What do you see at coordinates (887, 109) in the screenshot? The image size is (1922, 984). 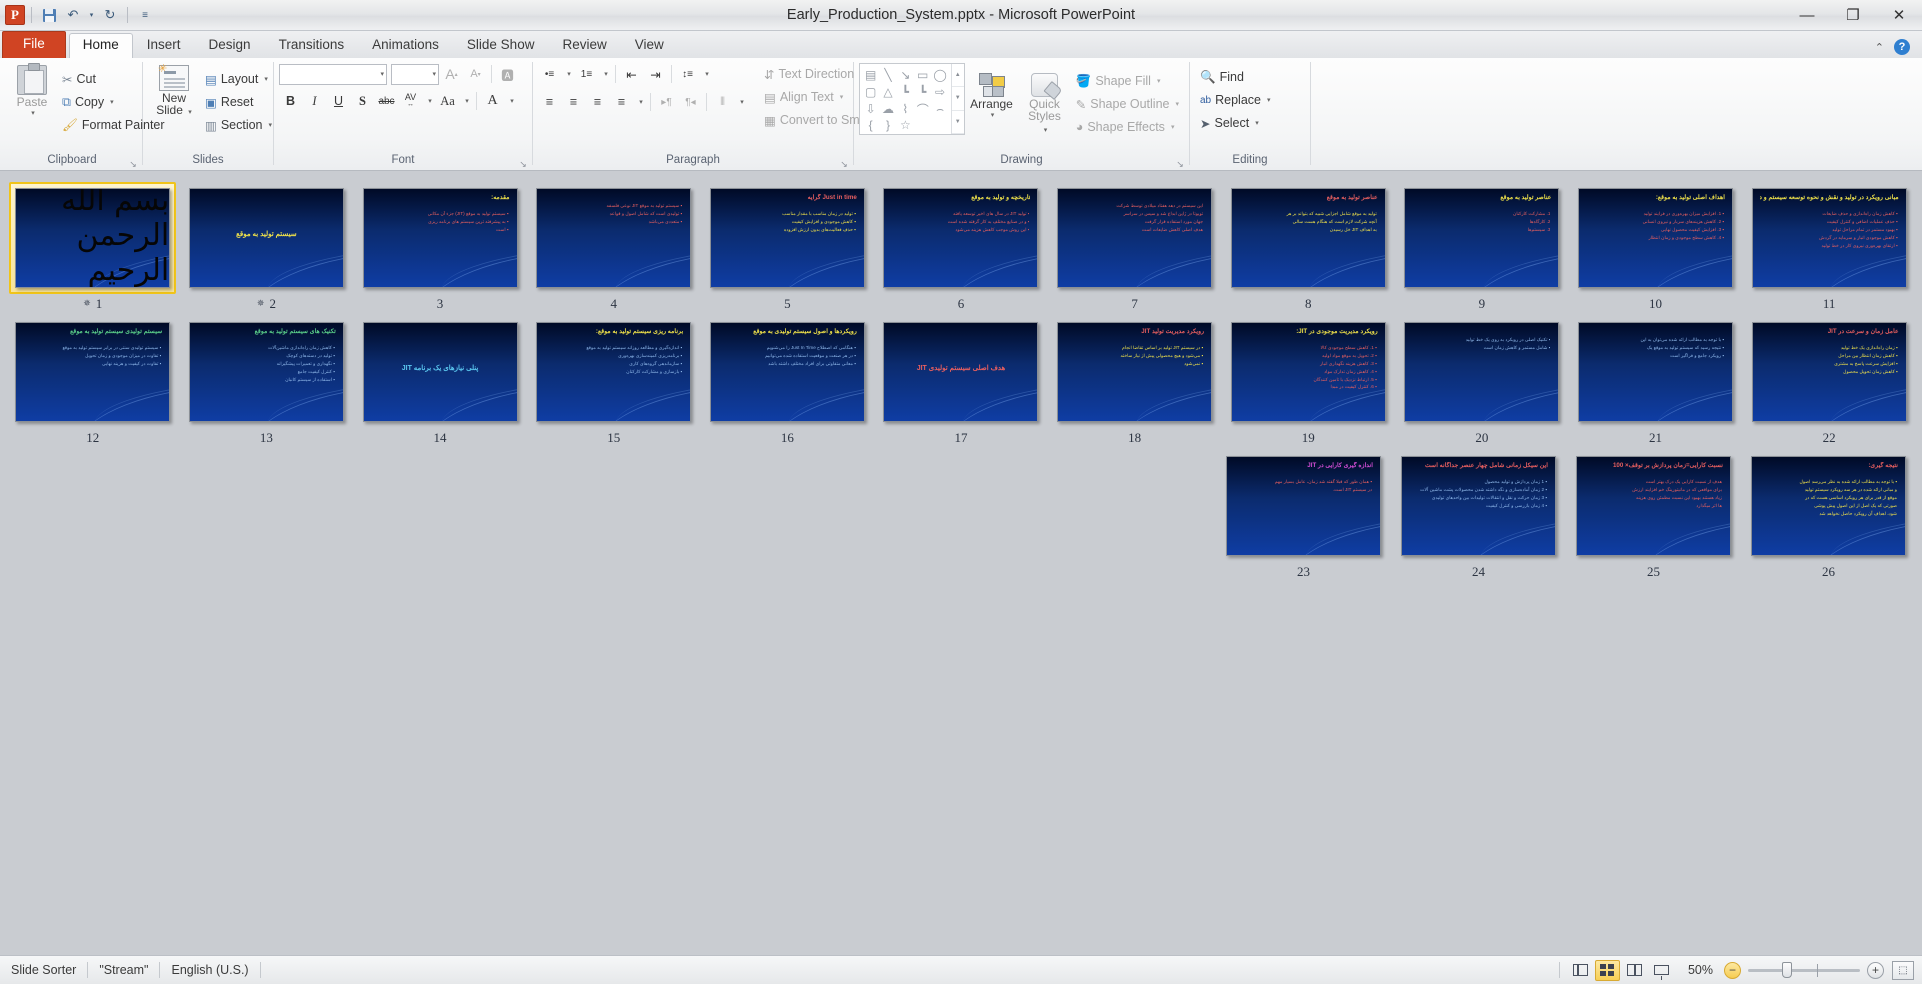 I see `shape-cloud-icon: ☁` at bounding box center [887, 109].